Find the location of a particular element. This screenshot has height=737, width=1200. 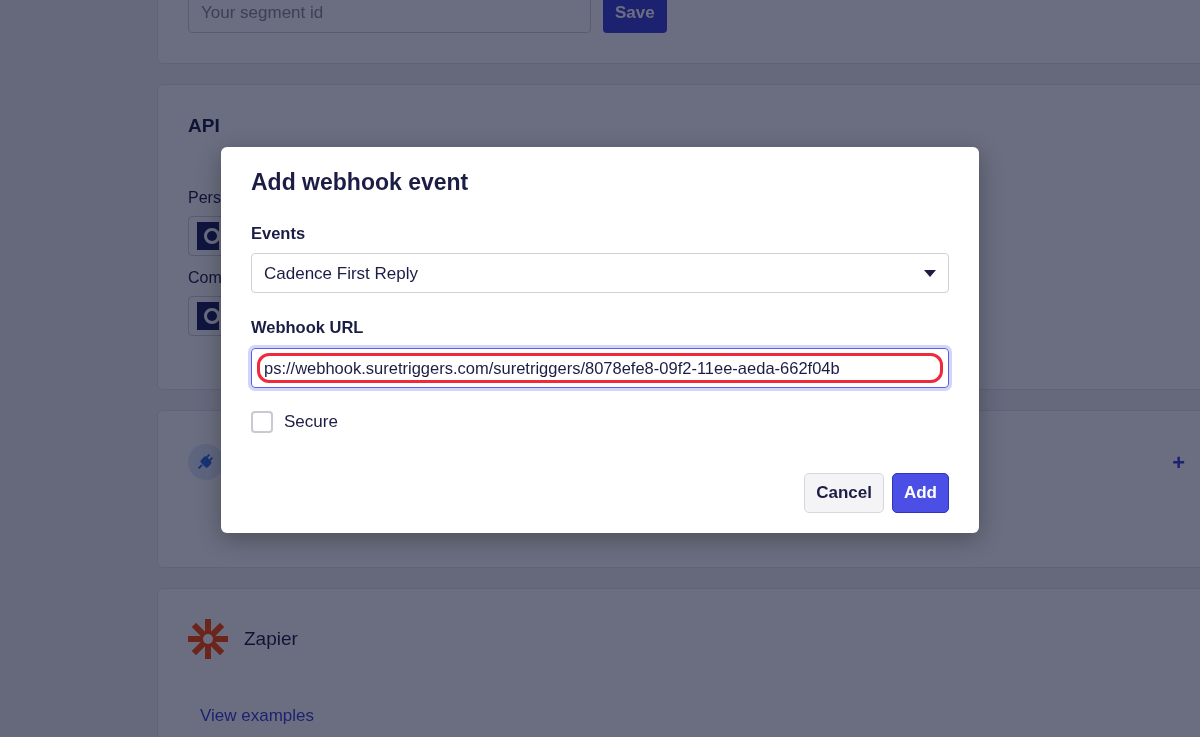

field-label: Pers is located at coordinates (204, 197).